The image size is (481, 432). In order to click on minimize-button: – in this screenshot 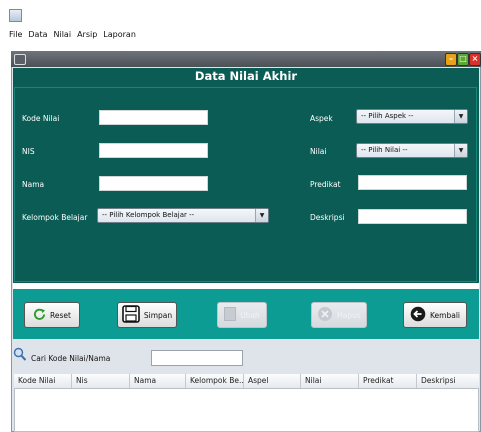, I will do `click(451, 59)`.